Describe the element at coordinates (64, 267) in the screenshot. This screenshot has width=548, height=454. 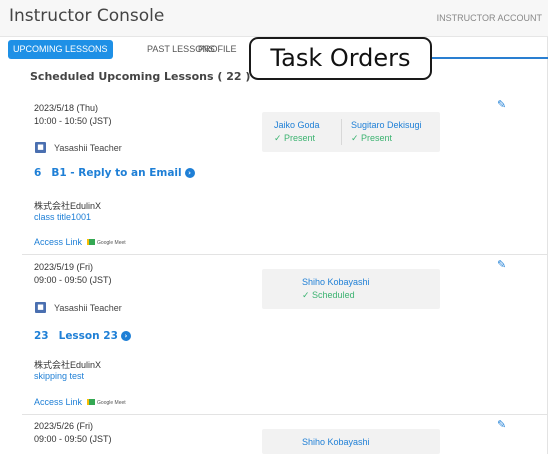
I see `lesson-date: 2023/5/19 (Fri)` at that location.